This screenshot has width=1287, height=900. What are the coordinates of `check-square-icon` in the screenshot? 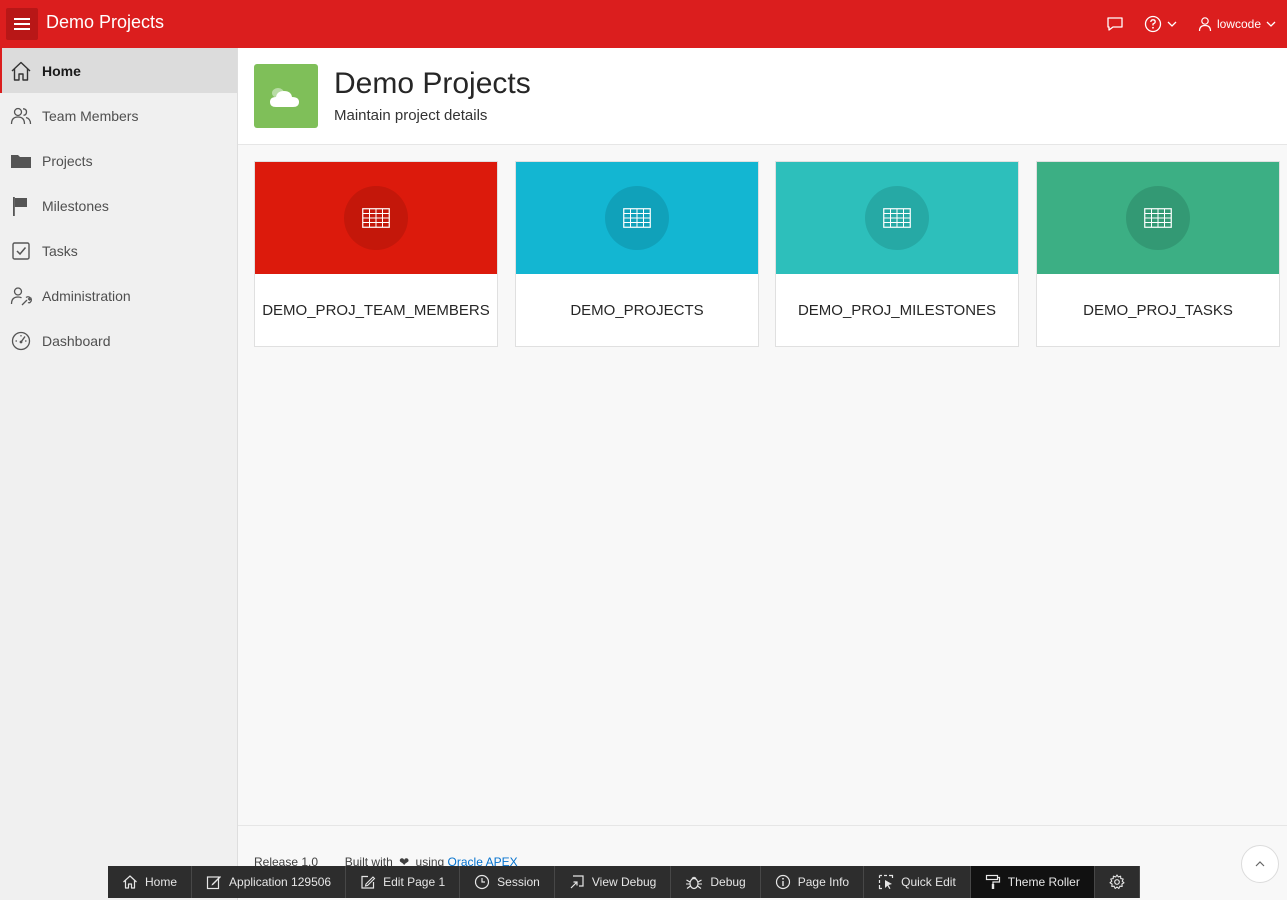 It's located at (21, 251).